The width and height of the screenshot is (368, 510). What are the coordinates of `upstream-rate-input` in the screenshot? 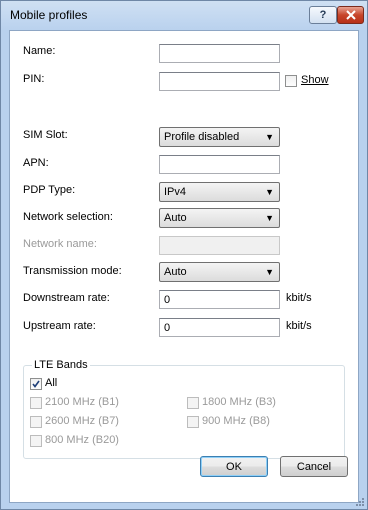 It's located at (219, 327).